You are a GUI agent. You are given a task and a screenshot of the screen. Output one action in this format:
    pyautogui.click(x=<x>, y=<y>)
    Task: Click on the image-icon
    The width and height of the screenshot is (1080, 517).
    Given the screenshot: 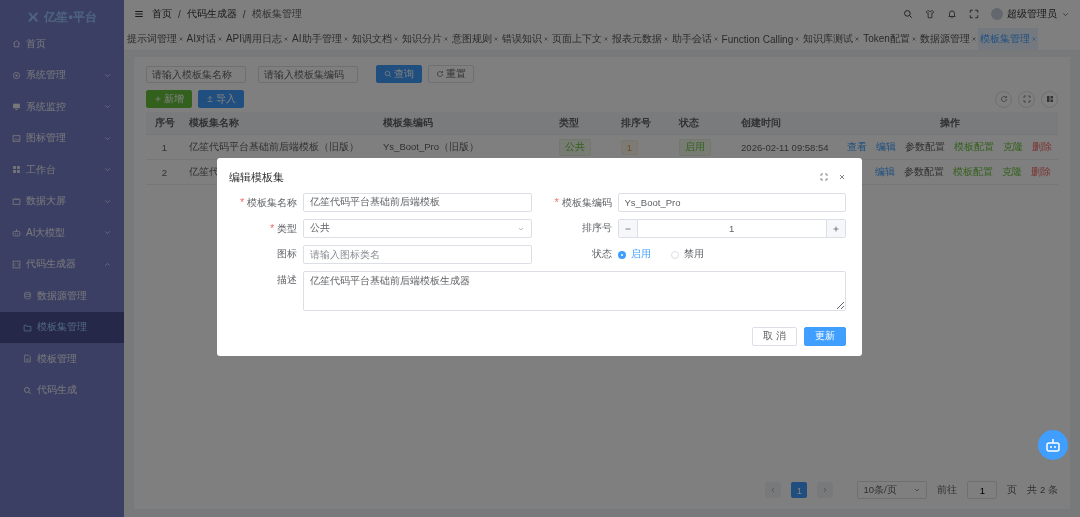 What is the action you would take?
    pyautogui.click(x=16, y=138)
    